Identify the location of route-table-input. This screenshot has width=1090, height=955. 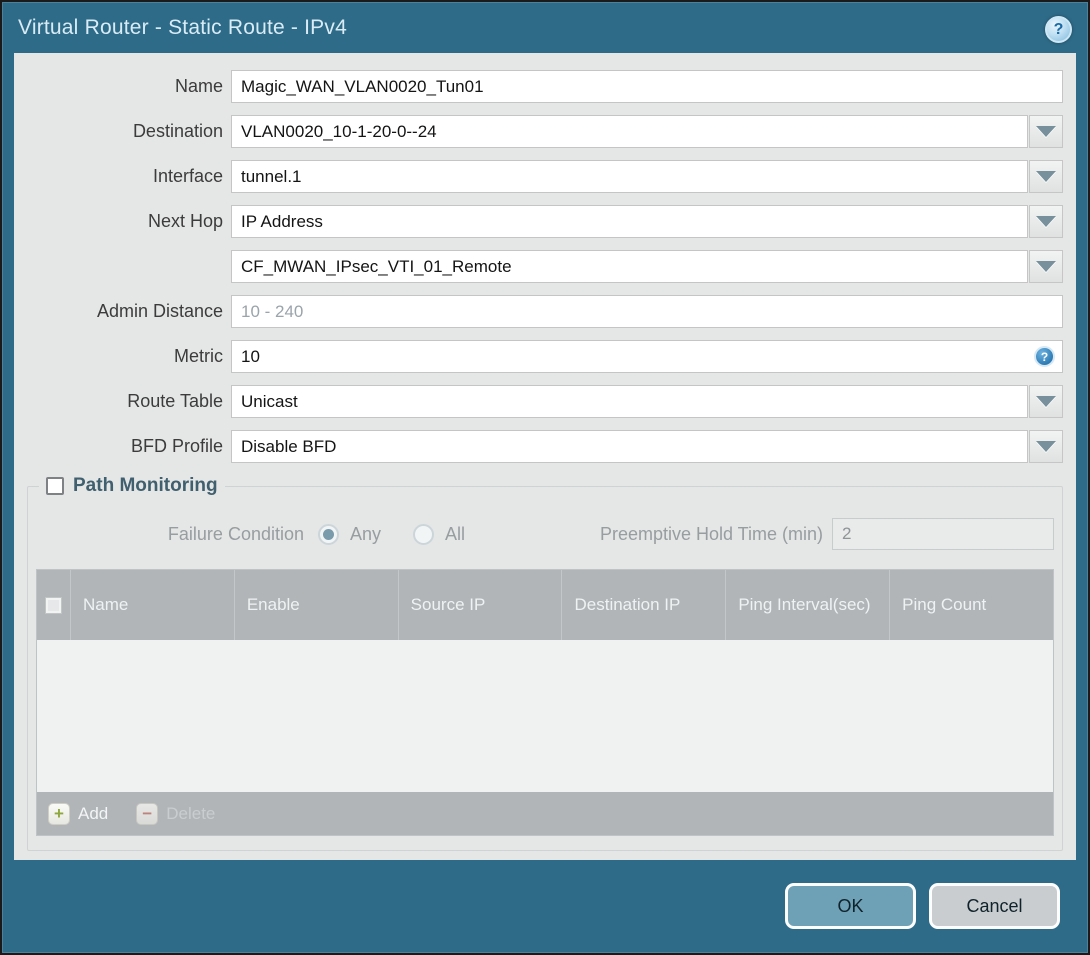
(629, 401).